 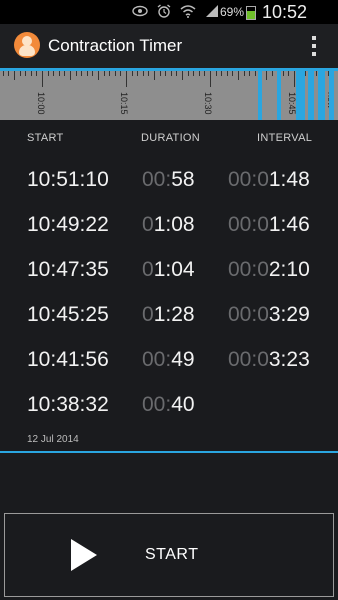 I want to click on interval: 00:01:48, so click(x=269, y=180).